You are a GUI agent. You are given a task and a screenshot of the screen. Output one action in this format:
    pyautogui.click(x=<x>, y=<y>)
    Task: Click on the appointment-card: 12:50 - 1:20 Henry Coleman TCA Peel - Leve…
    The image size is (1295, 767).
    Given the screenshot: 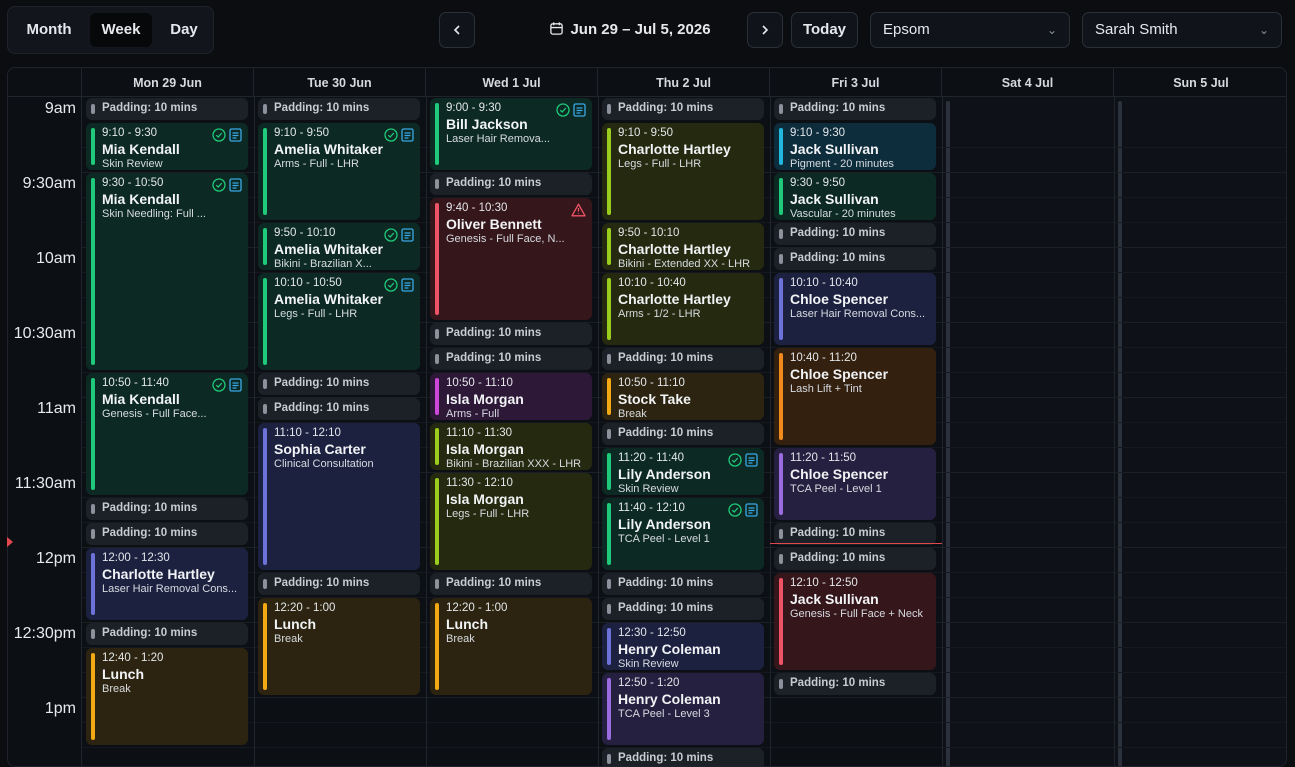 What is the action you would take?
    pyautogui.click(x=683, y=709)
    